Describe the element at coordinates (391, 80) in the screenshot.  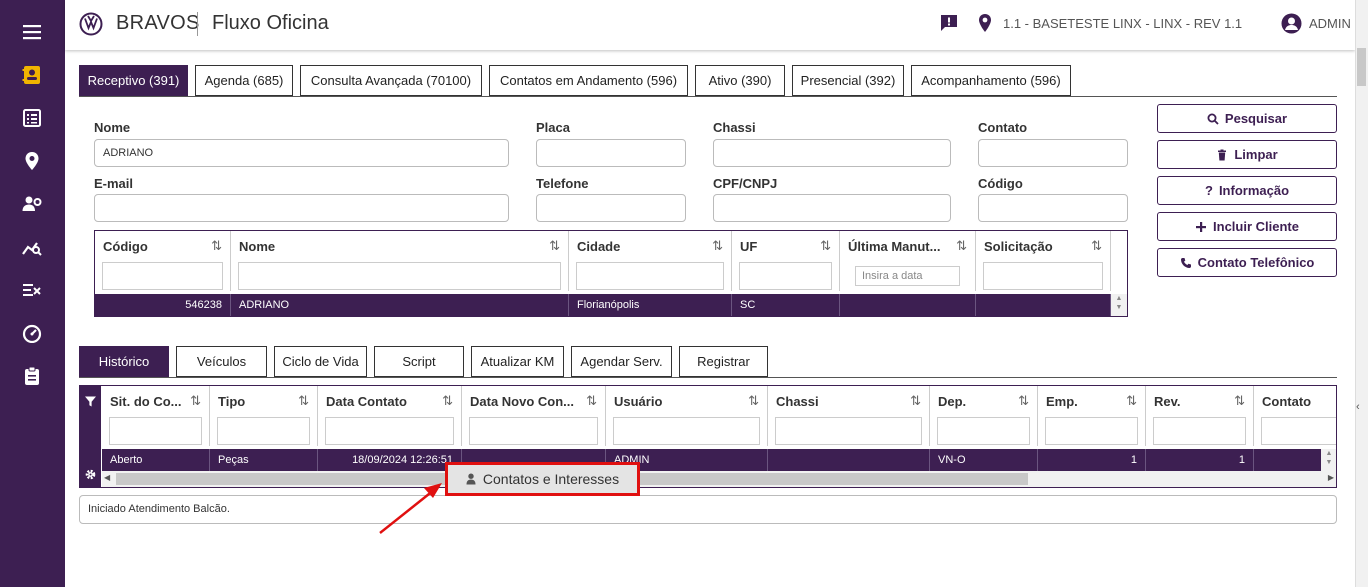
I see `tab-consulta-avancada: Consulta Avançada (70100)` at that location.